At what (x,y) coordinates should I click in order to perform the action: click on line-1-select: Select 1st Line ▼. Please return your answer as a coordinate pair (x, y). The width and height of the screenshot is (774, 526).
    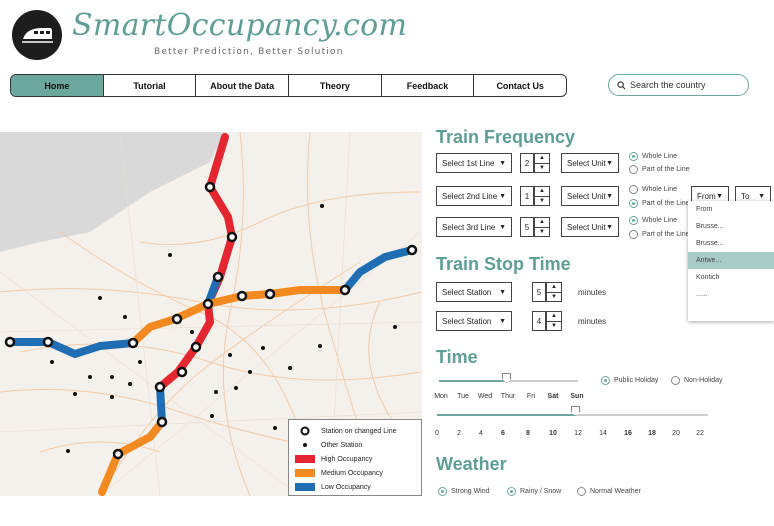
    Looking at the image, I should click on (474, 163).